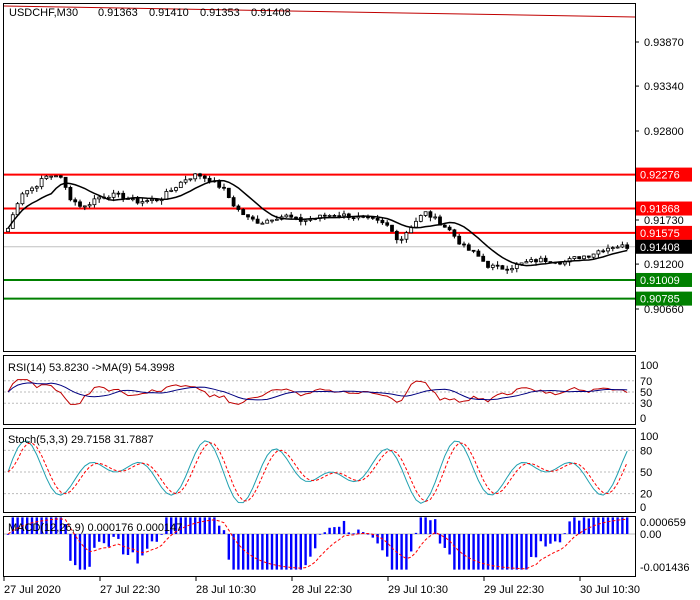 This screenshot has width=700, height=600. What do you see at coordinates (95, 528) in the screenshot?
I see `macd-label: MACD(12,26,9) 0.000176 0.000147` at bounding box center [95, 528].